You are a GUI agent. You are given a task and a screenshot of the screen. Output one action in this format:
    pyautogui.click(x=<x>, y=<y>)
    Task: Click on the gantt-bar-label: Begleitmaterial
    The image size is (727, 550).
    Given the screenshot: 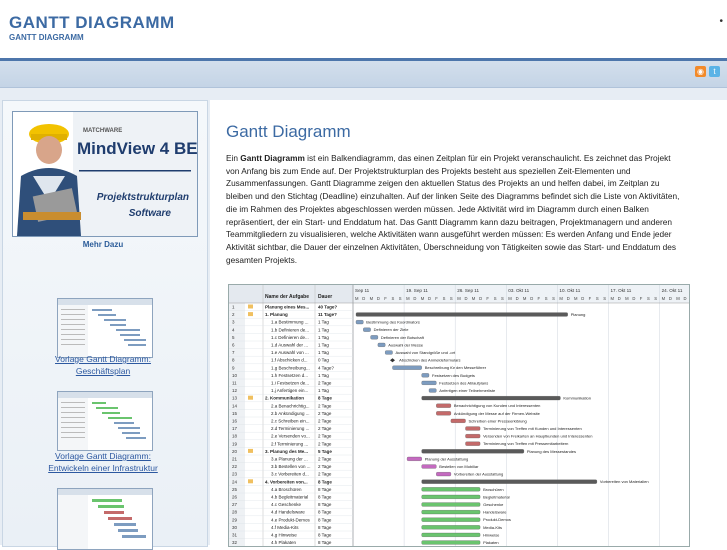 What is the action you would take?
    pyautogui.click(x=496, y=496)
    